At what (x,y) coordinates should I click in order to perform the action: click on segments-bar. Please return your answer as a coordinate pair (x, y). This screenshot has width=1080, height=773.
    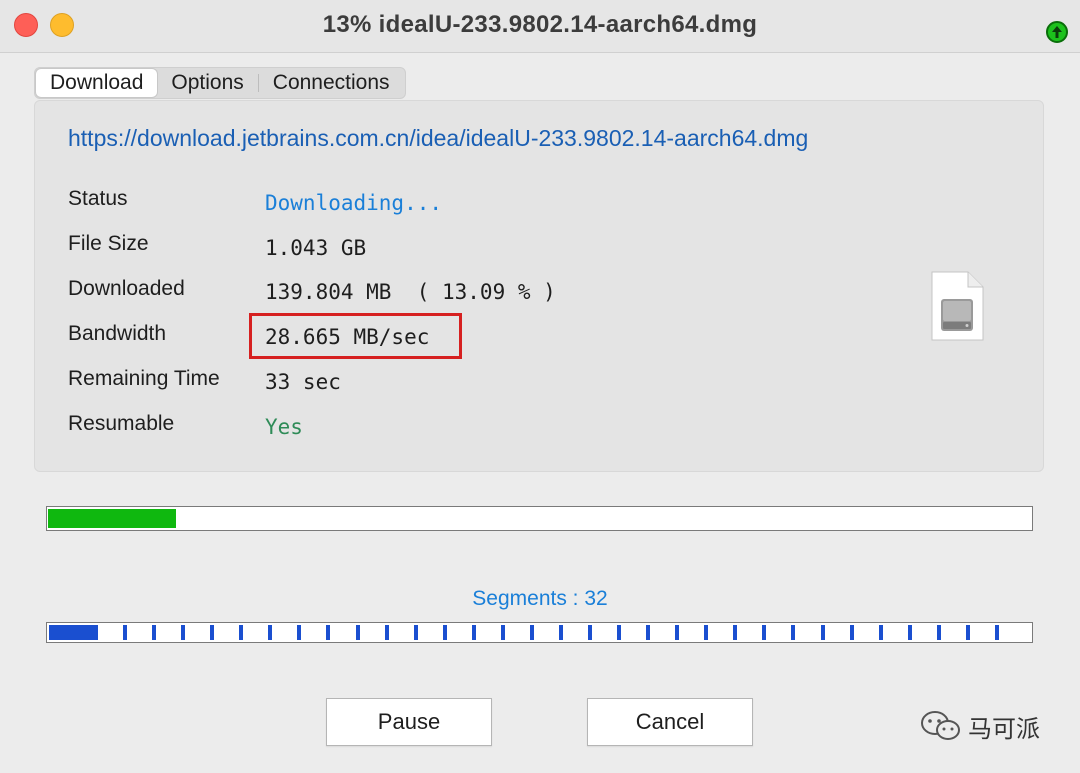
    Looking at the image, I should click on (539, 632).